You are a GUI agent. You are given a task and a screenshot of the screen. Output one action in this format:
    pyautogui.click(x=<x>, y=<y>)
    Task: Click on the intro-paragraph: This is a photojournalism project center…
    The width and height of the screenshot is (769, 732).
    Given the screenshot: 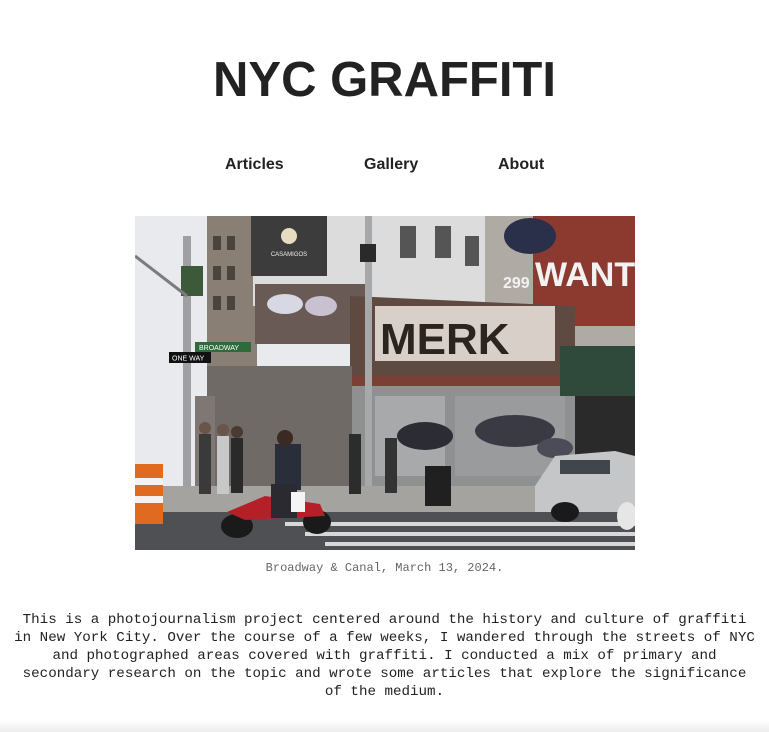 What is the action you would take?
    pyautogui.click(x=384, y=656)
    